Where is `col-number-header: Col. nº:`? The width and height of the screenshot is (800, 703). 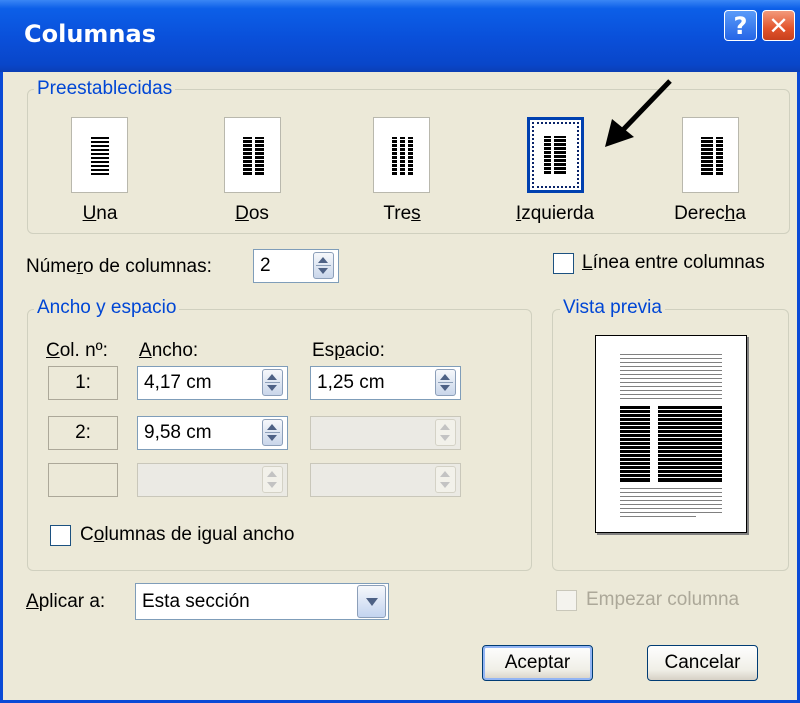
col-number-header: Col. nº: is located at coordinates (77, 350).